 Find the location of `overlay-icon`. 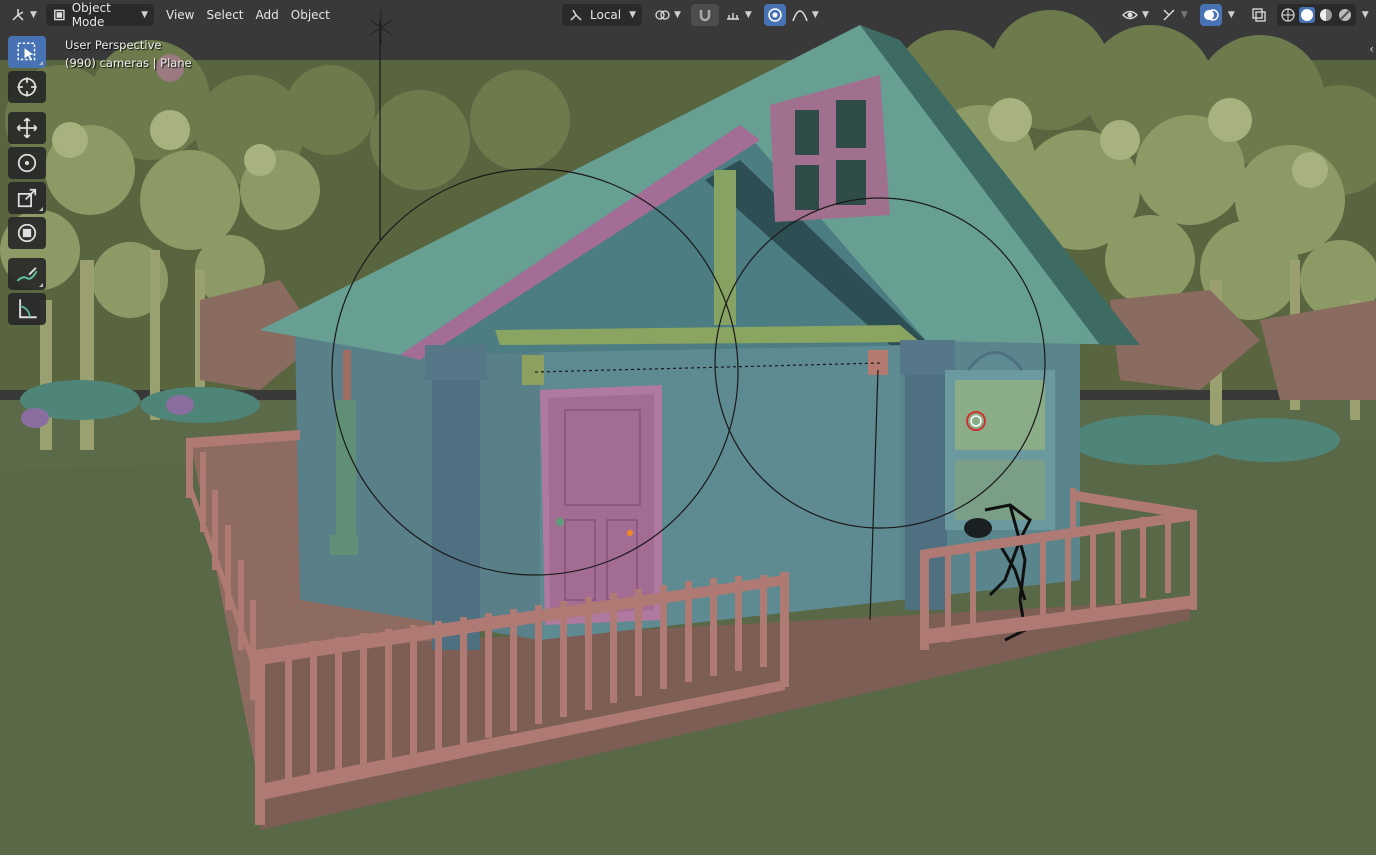

overlay-icon is located at coordinates (1211, 15).